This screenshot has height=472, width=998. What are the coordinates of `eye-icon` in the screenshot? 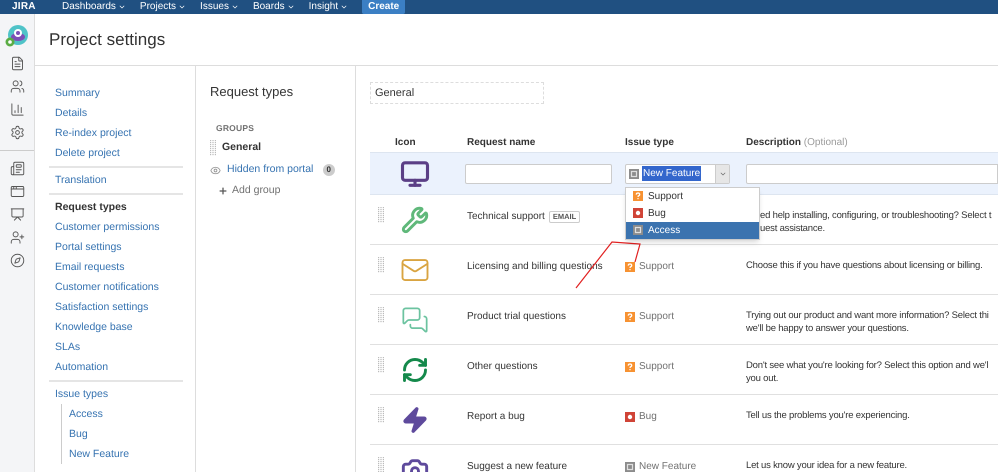 It's located at (215, 170).